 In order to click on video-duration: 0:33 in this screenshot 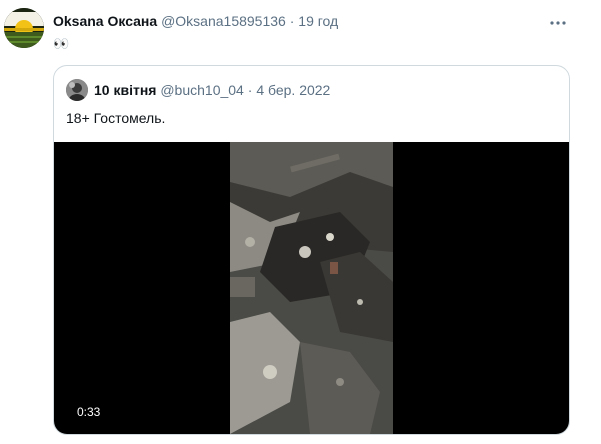, I will do `click(89, 412)`.